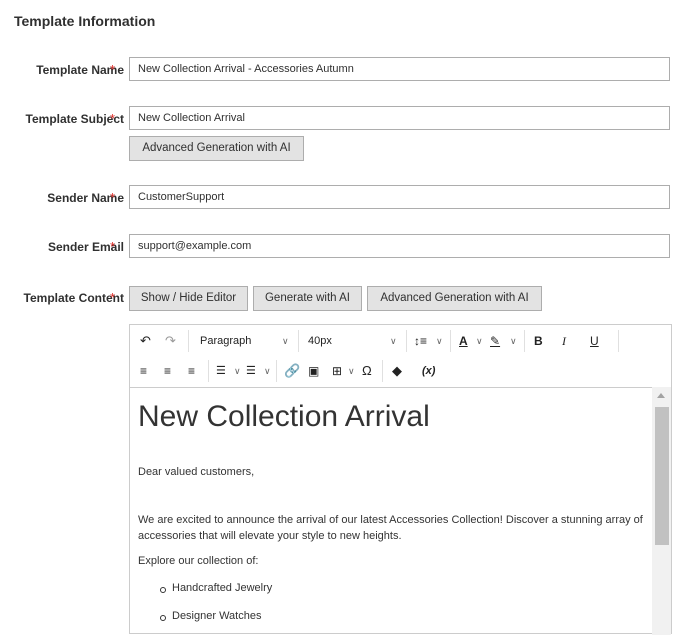  What do you see at coordinates (225, 341) in the screenshot?
I see `block-format-select: Paragraph` at bounding box center [225, 341].